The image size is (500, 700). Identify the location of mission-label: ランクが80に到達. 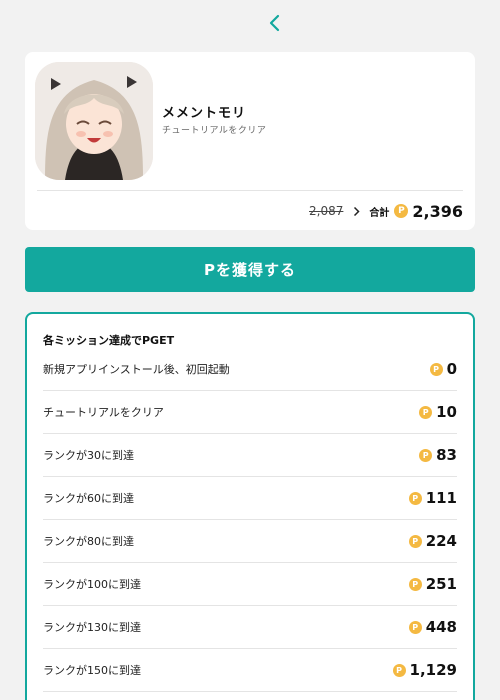
(88, 541).